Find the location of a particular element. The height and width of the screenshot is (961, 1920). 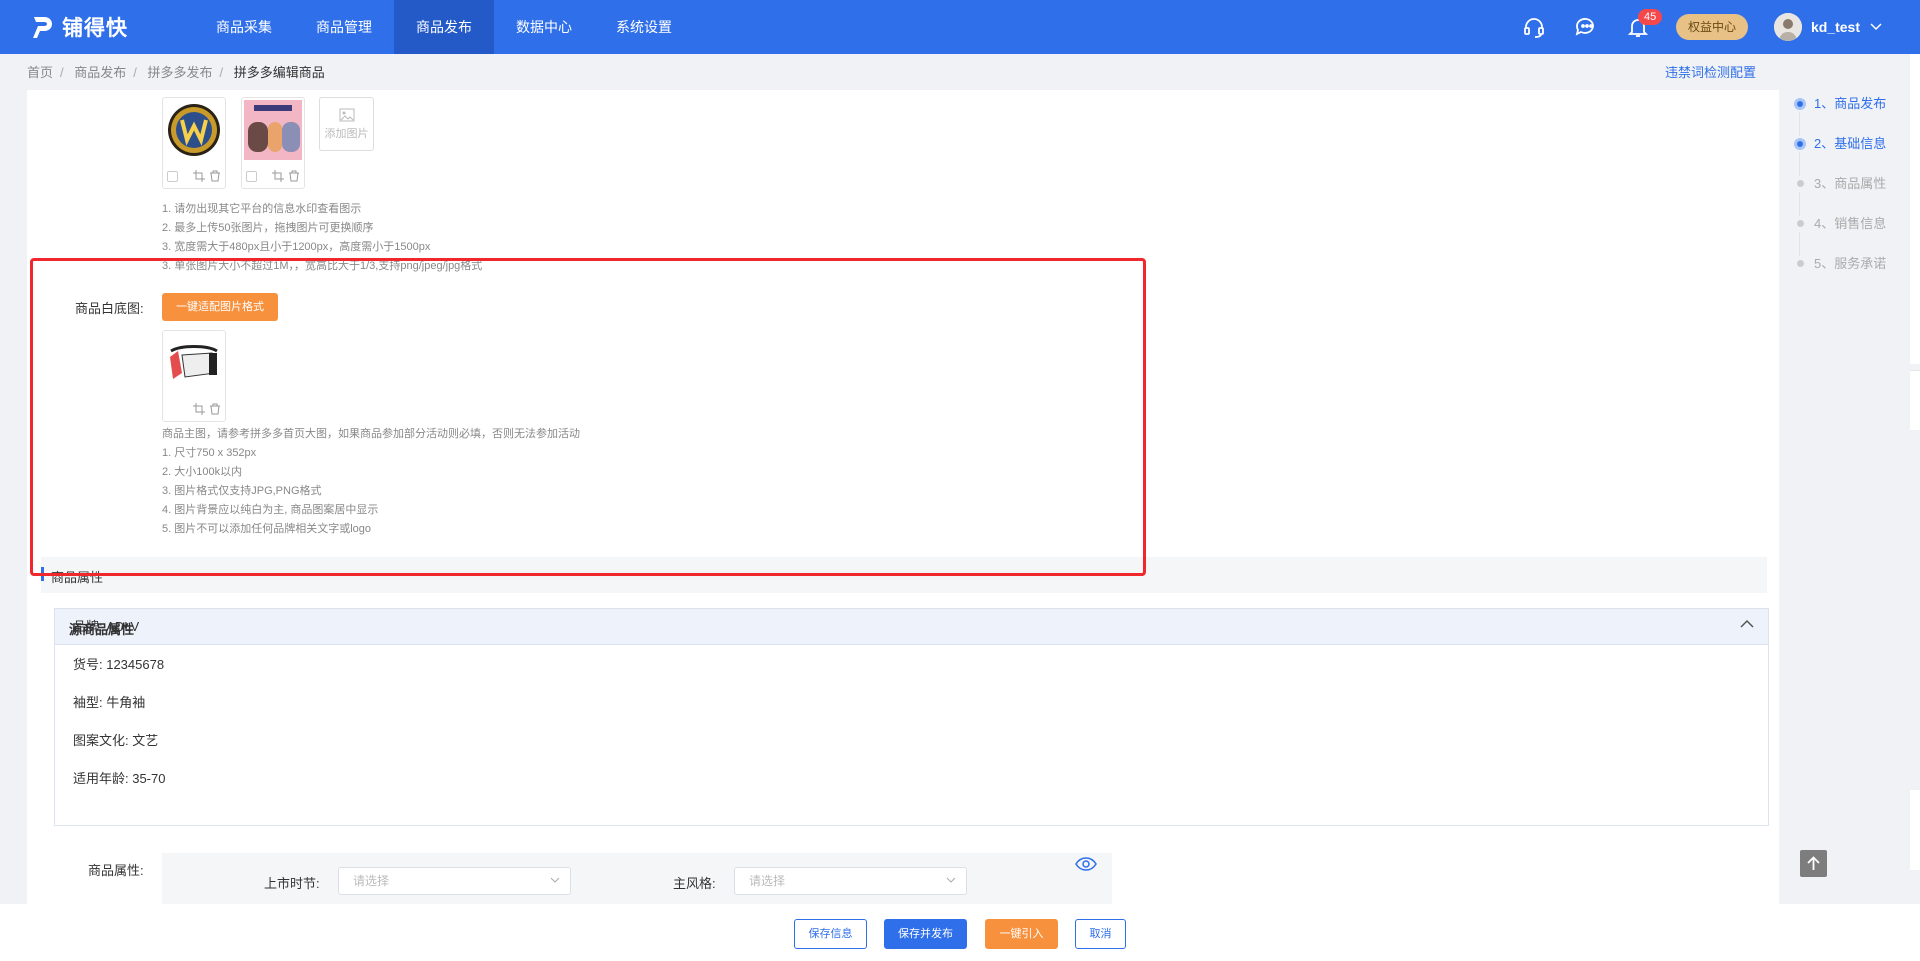

step-item: 1、商品发布 is located at coordinates (1849, 116).